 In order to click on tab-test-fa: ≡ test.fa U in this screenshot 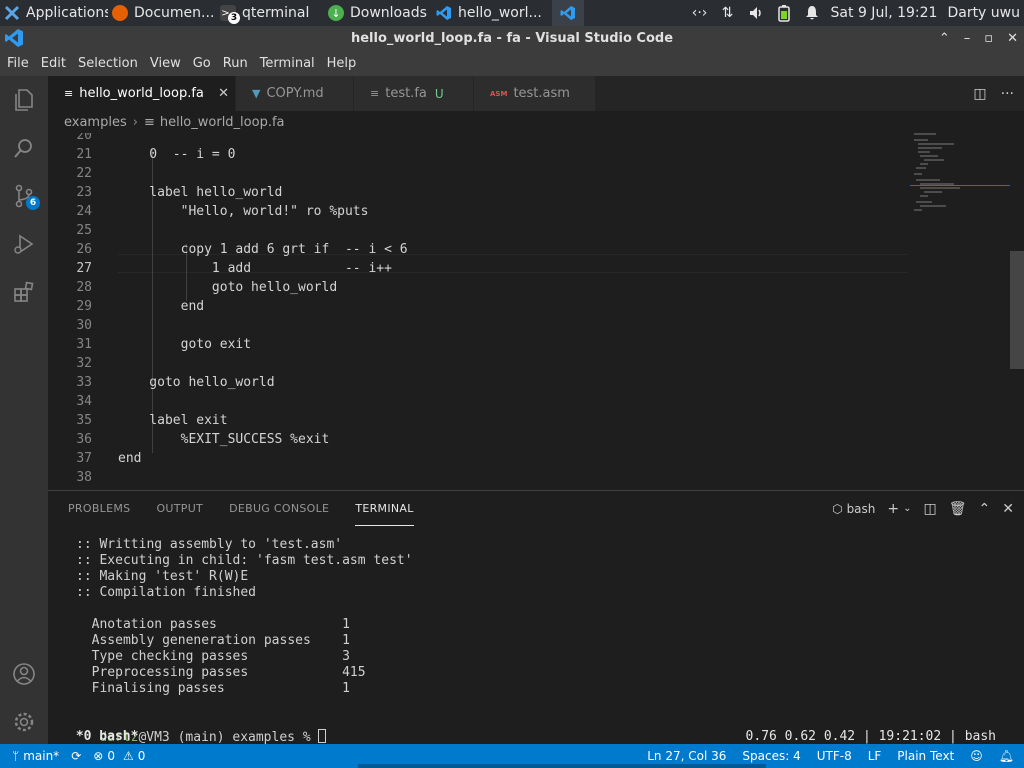, I will do `click(414, 93)`.